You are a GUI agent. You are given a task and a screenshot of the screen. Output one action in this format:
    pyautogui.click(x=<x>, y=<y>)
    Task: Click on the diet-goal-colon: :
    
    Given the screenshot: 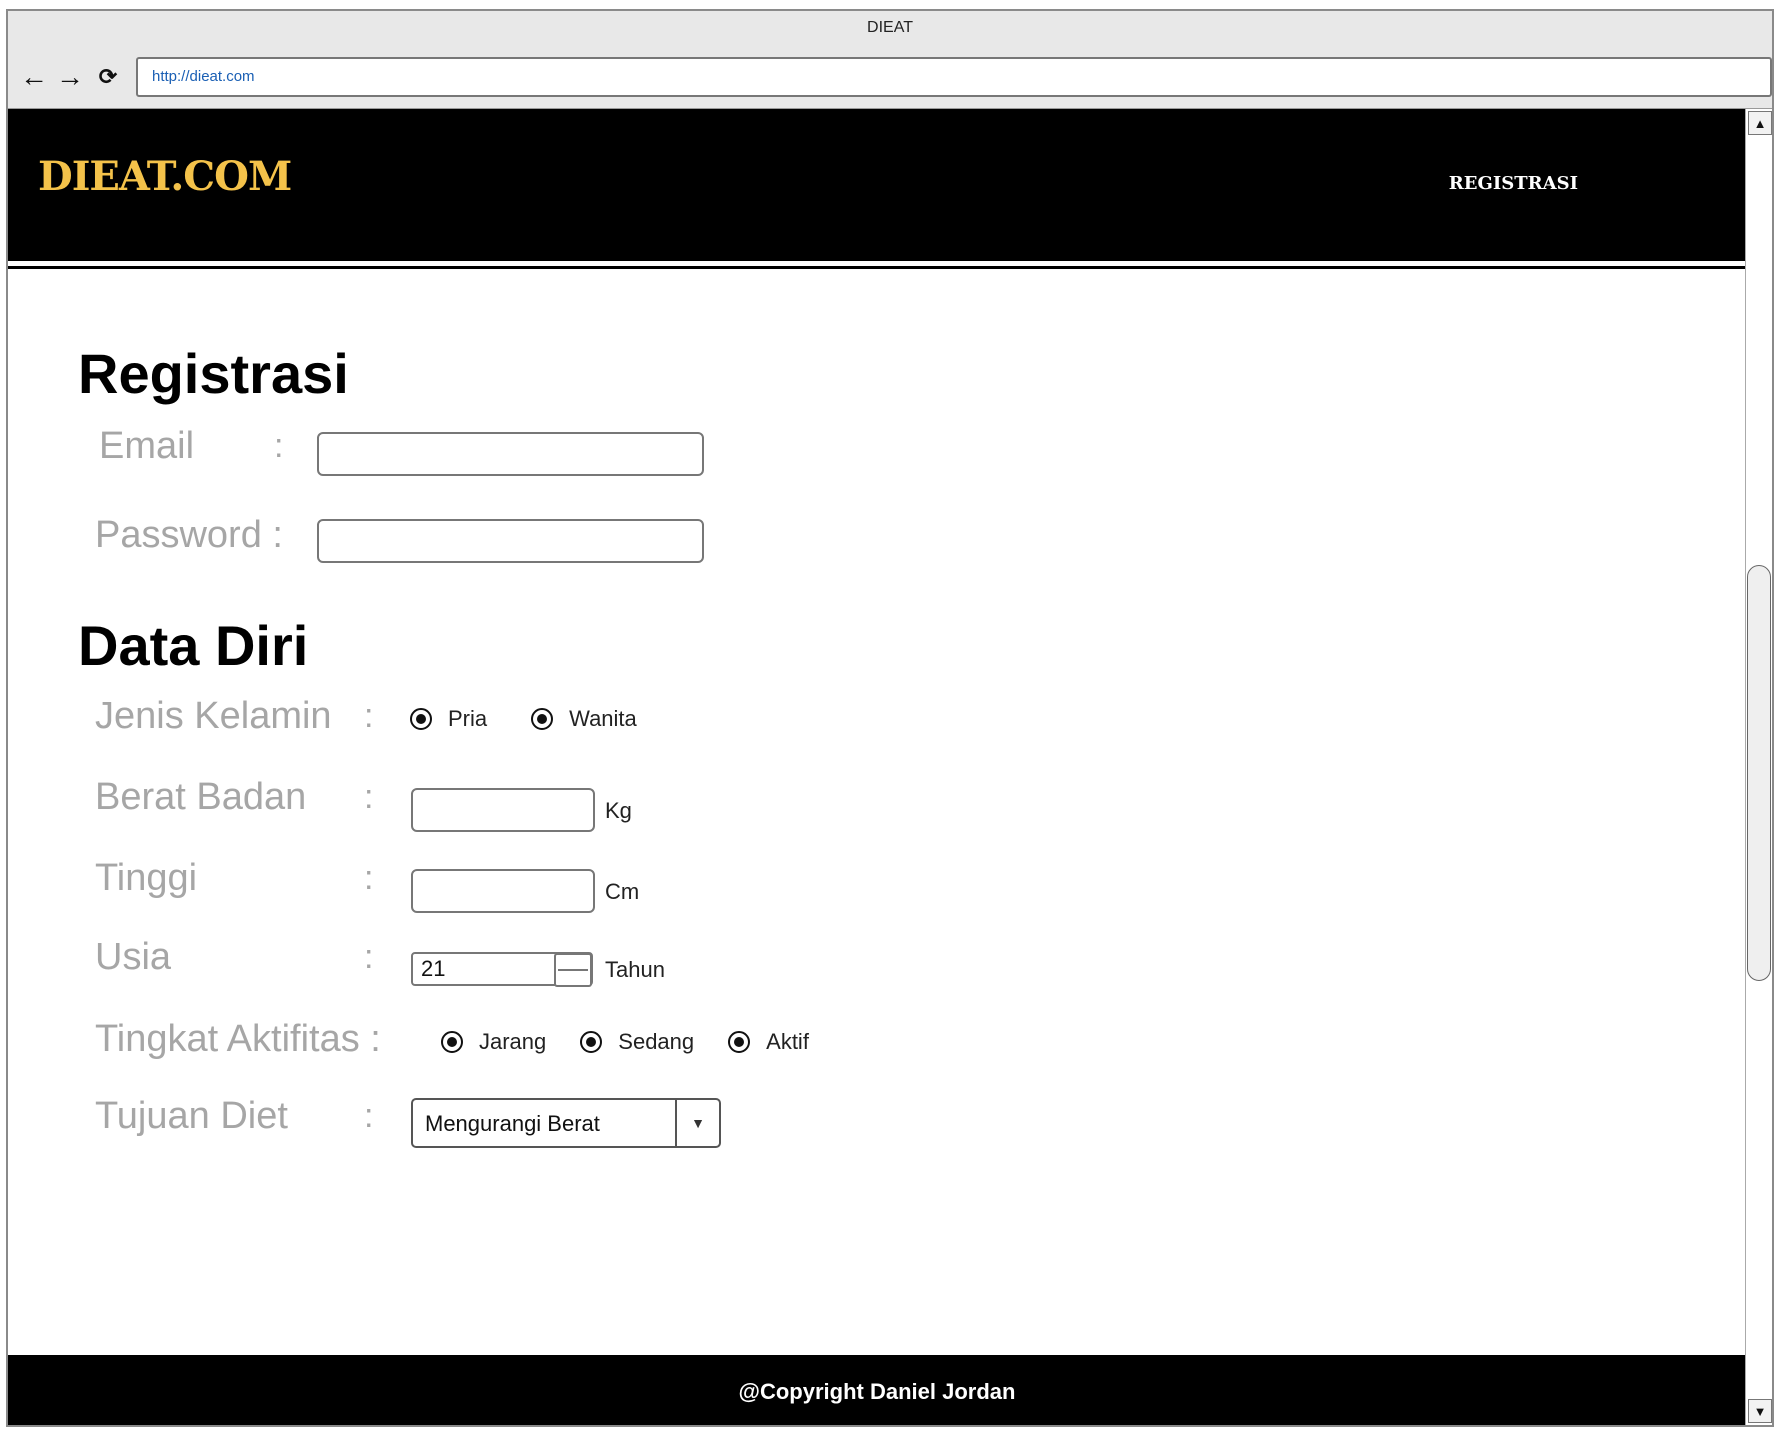 What is the action you would take?
    pyautogui.click(x=369, y=1116)
    